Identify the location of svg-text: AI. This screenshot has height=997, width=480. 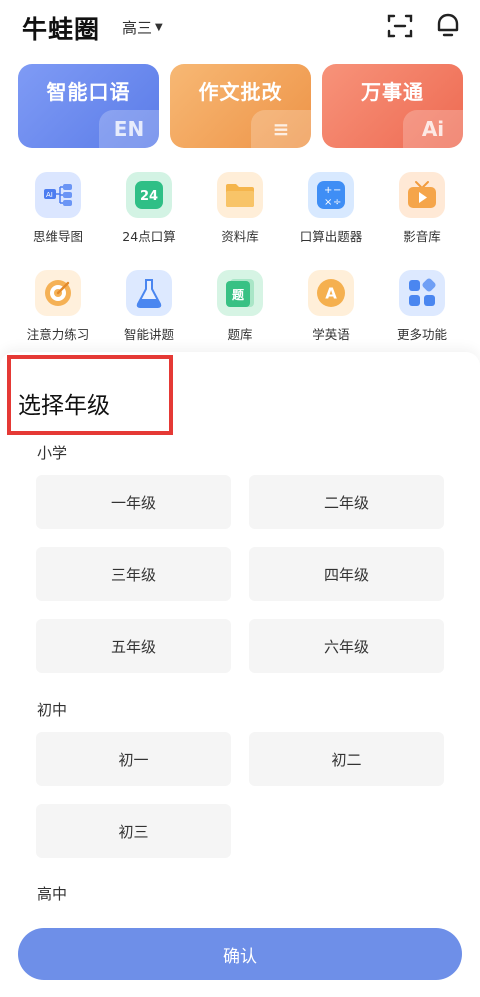
(49, 195).